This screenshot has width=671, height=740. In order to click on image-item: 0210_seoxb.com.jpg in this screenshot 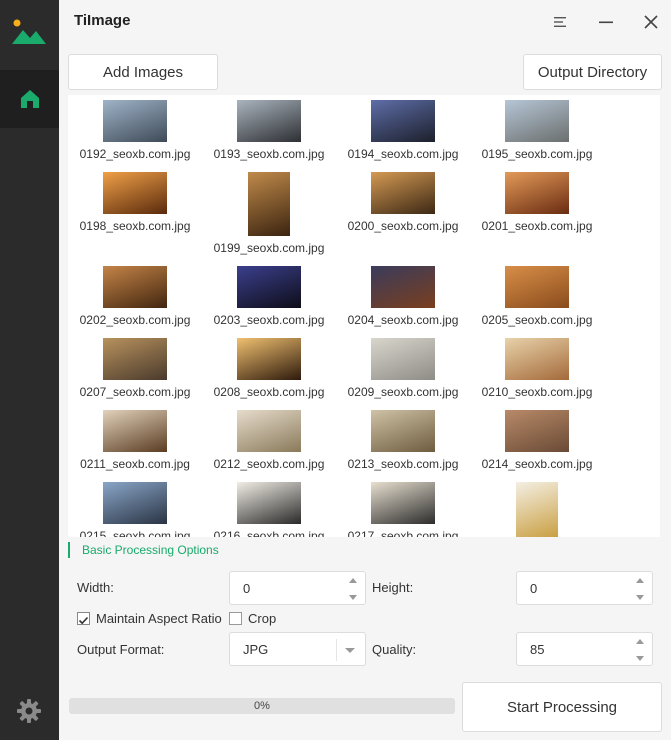, I will do `click(537, 374)`.